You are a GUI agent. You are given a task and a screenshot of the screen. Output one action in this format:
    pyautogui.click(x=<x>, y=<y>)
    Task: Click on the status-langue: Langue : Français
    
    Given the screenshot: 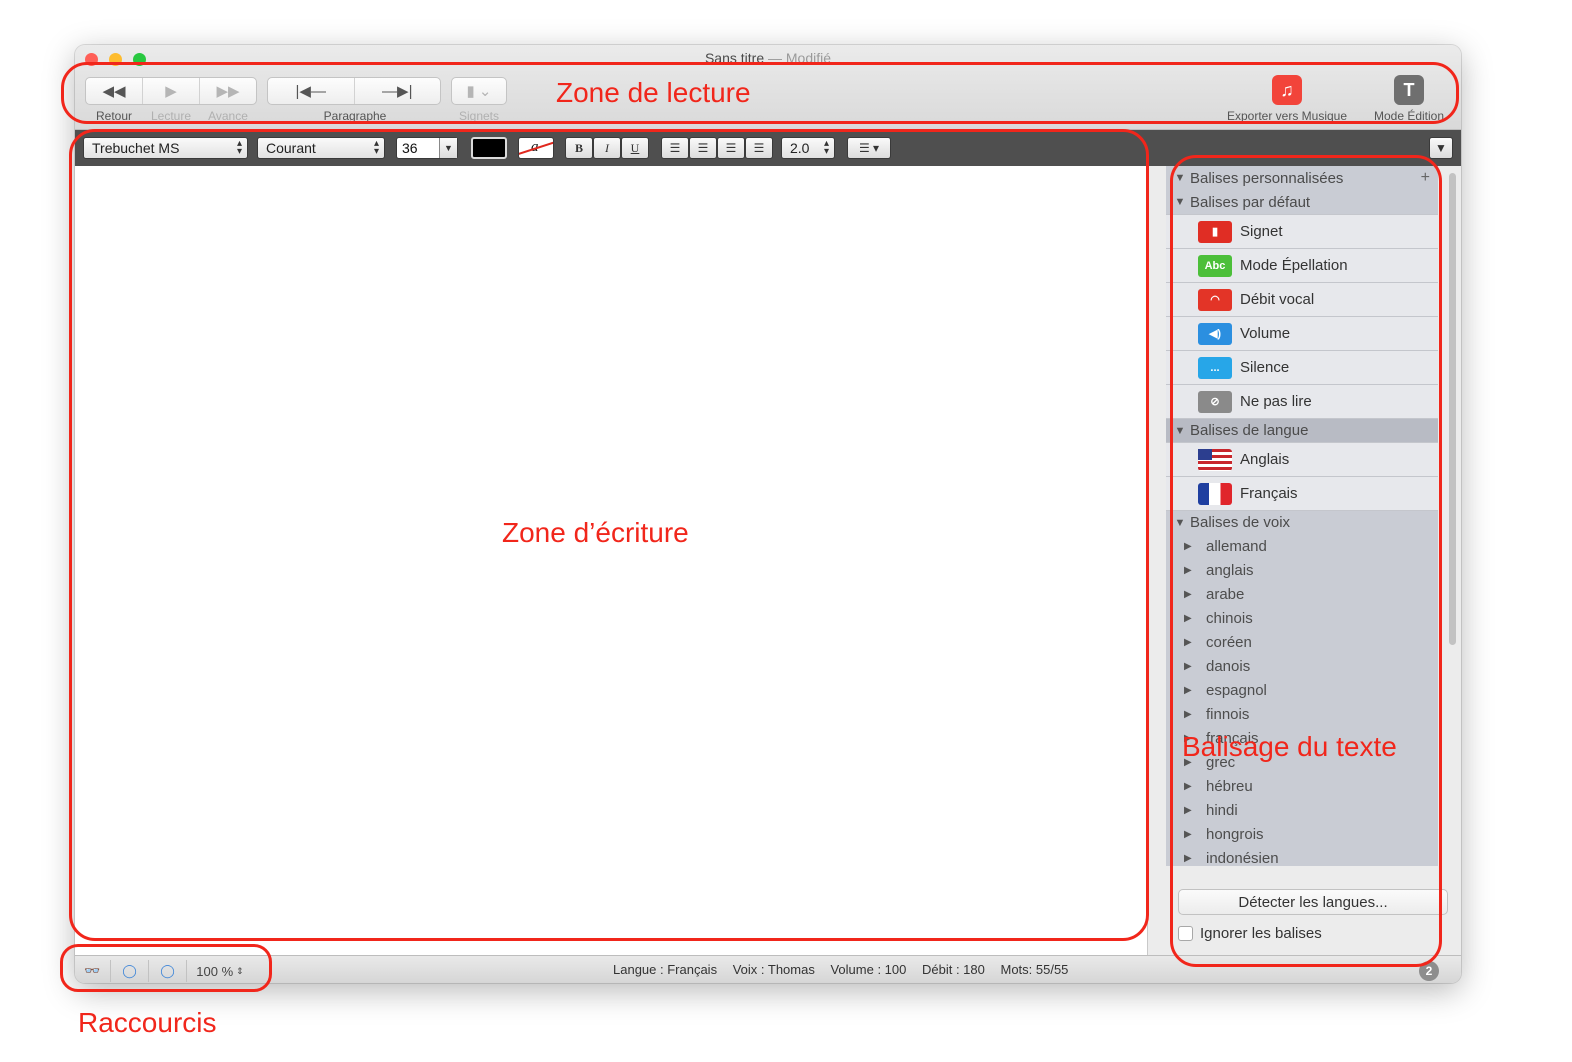 What is the action you would take?
    pyautogui.click(x=665, y=969)
    